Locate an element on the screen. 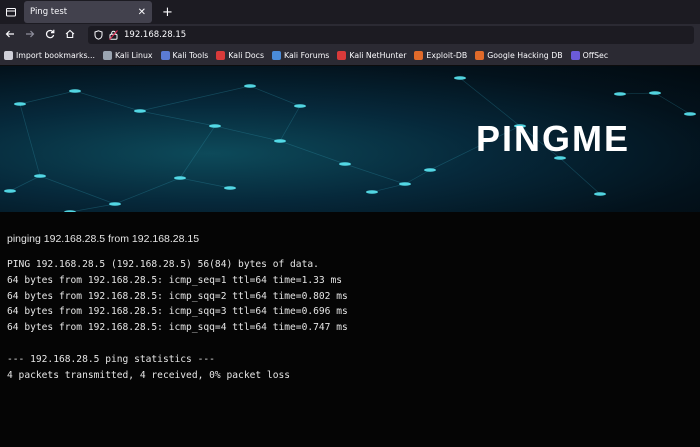 This screenshot has width=700, height=447. bookmark-item: Kali Docs is located at coordinates (240, 55).